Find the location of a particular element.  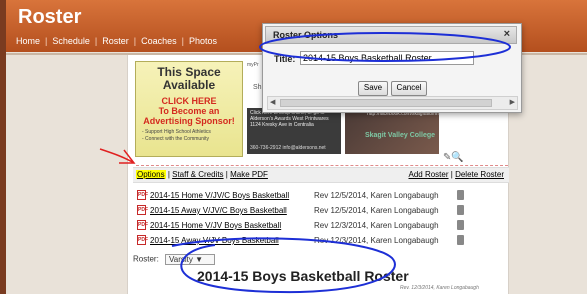

roster-select: Varsity ▼ is located at coordinates (190, 259).